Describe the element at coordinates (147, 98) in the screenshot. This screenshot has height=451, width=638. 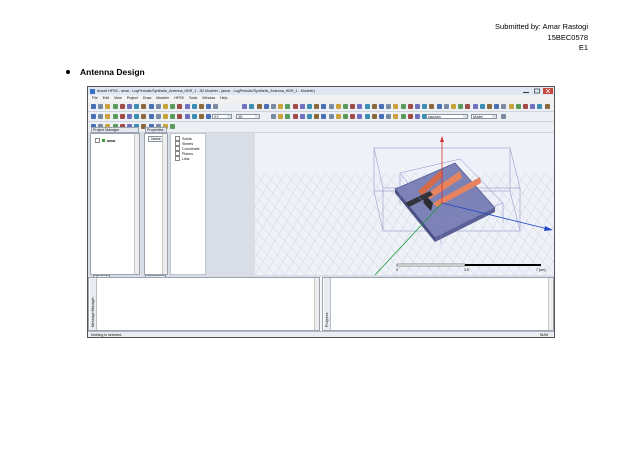
I see `menu-draw: Draw` at that location.